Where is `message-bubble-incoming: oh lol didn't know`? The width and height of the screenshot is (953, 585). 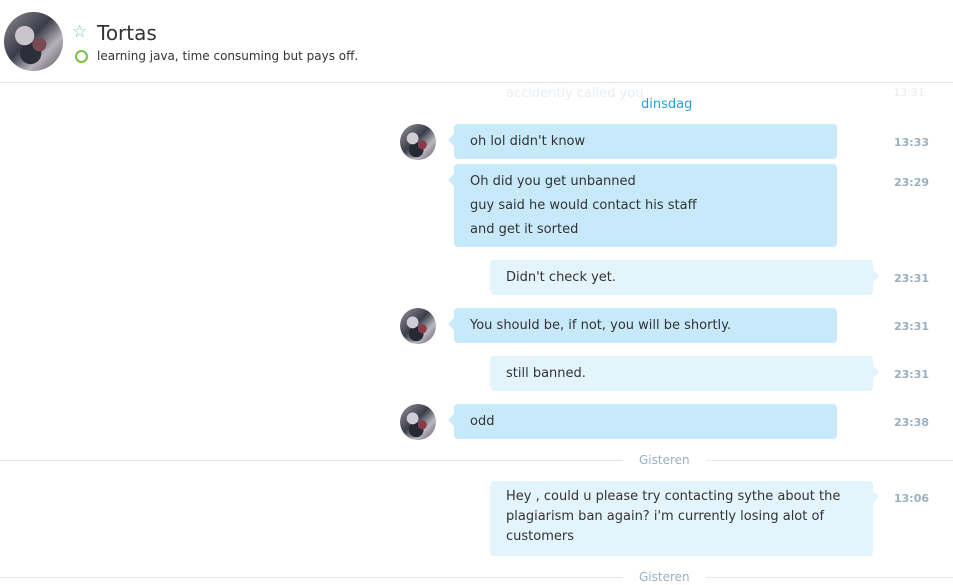
message-bubble-incoming: oh lol didn't know is located at coordinates (642, 141).